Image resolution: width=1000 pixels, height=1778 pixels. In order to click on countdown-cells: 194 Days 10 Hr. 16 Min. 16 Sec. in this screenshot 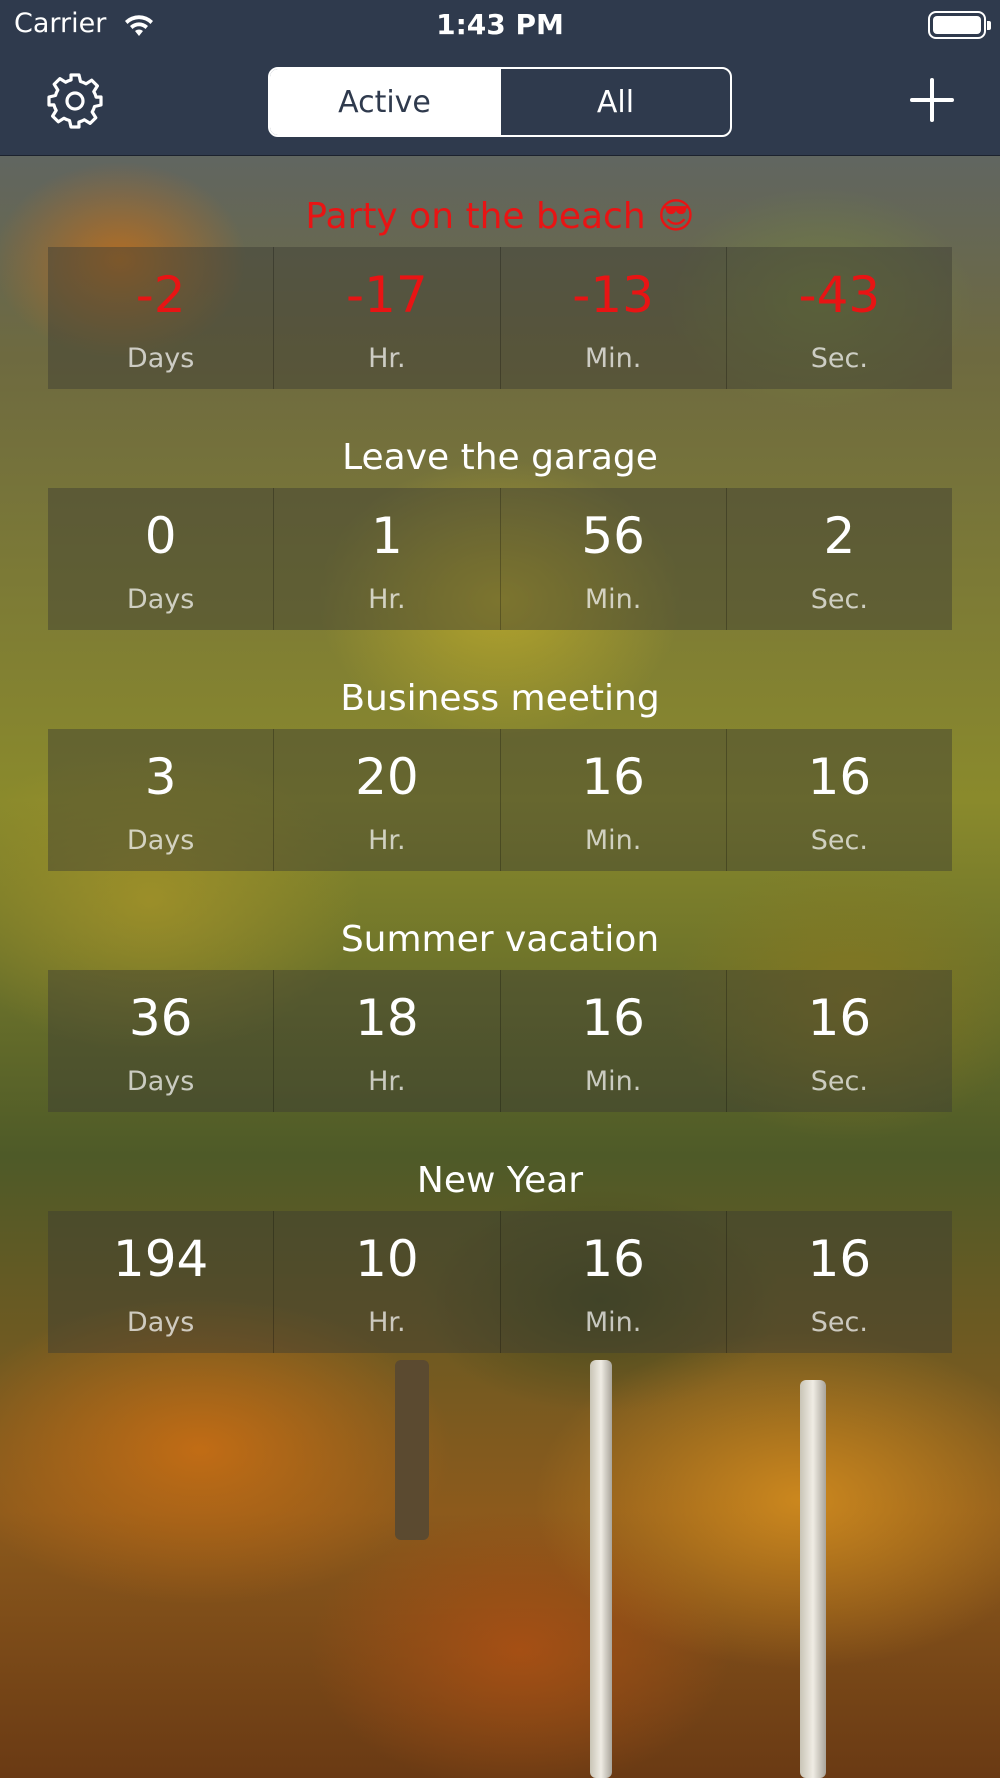, I will do `click(500, 1282)`.